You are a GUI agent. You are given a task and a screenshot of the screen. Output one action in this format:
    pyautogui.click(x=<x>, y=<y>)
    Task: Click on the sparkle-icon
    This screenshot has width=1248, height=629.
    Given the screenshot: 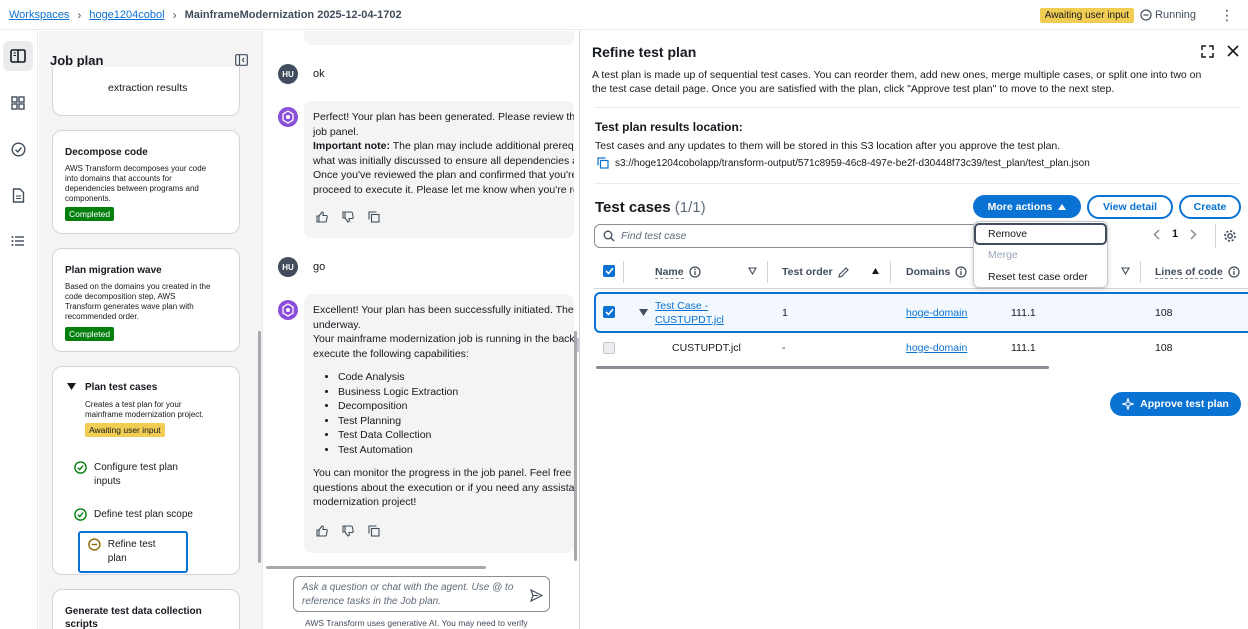 What is the action you would take?
    pyautogui.click(x=1128, y=404)
    